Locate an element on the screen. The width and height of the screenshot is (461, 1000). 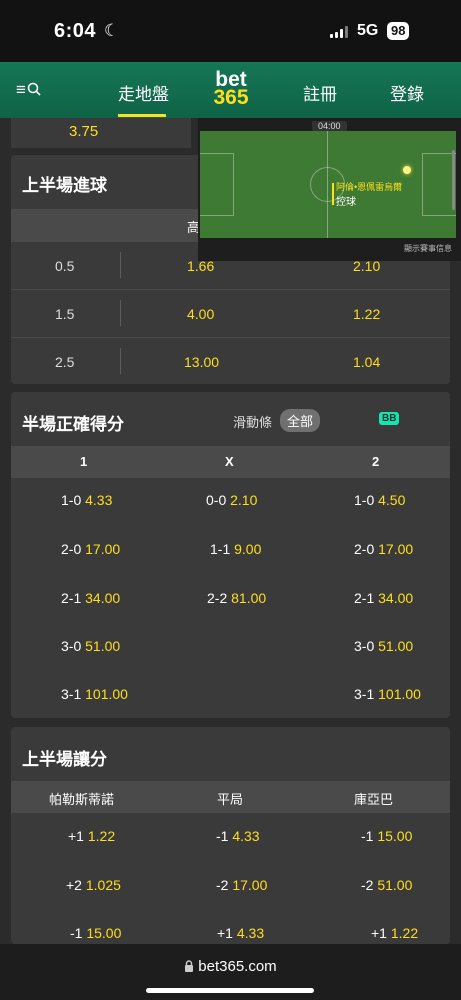
possession-team: 阿倫•恩佩雷烏爾 is located at coordinates (369, 187).